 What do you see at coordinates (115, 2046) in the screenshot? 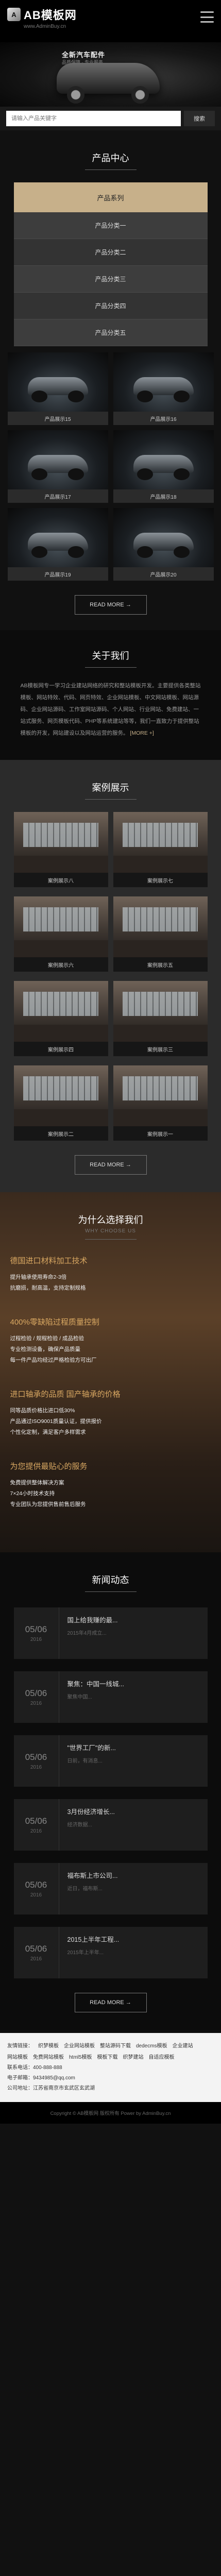
I see `footer-link: 整站源码下载` at bounding box center [115, 2046].